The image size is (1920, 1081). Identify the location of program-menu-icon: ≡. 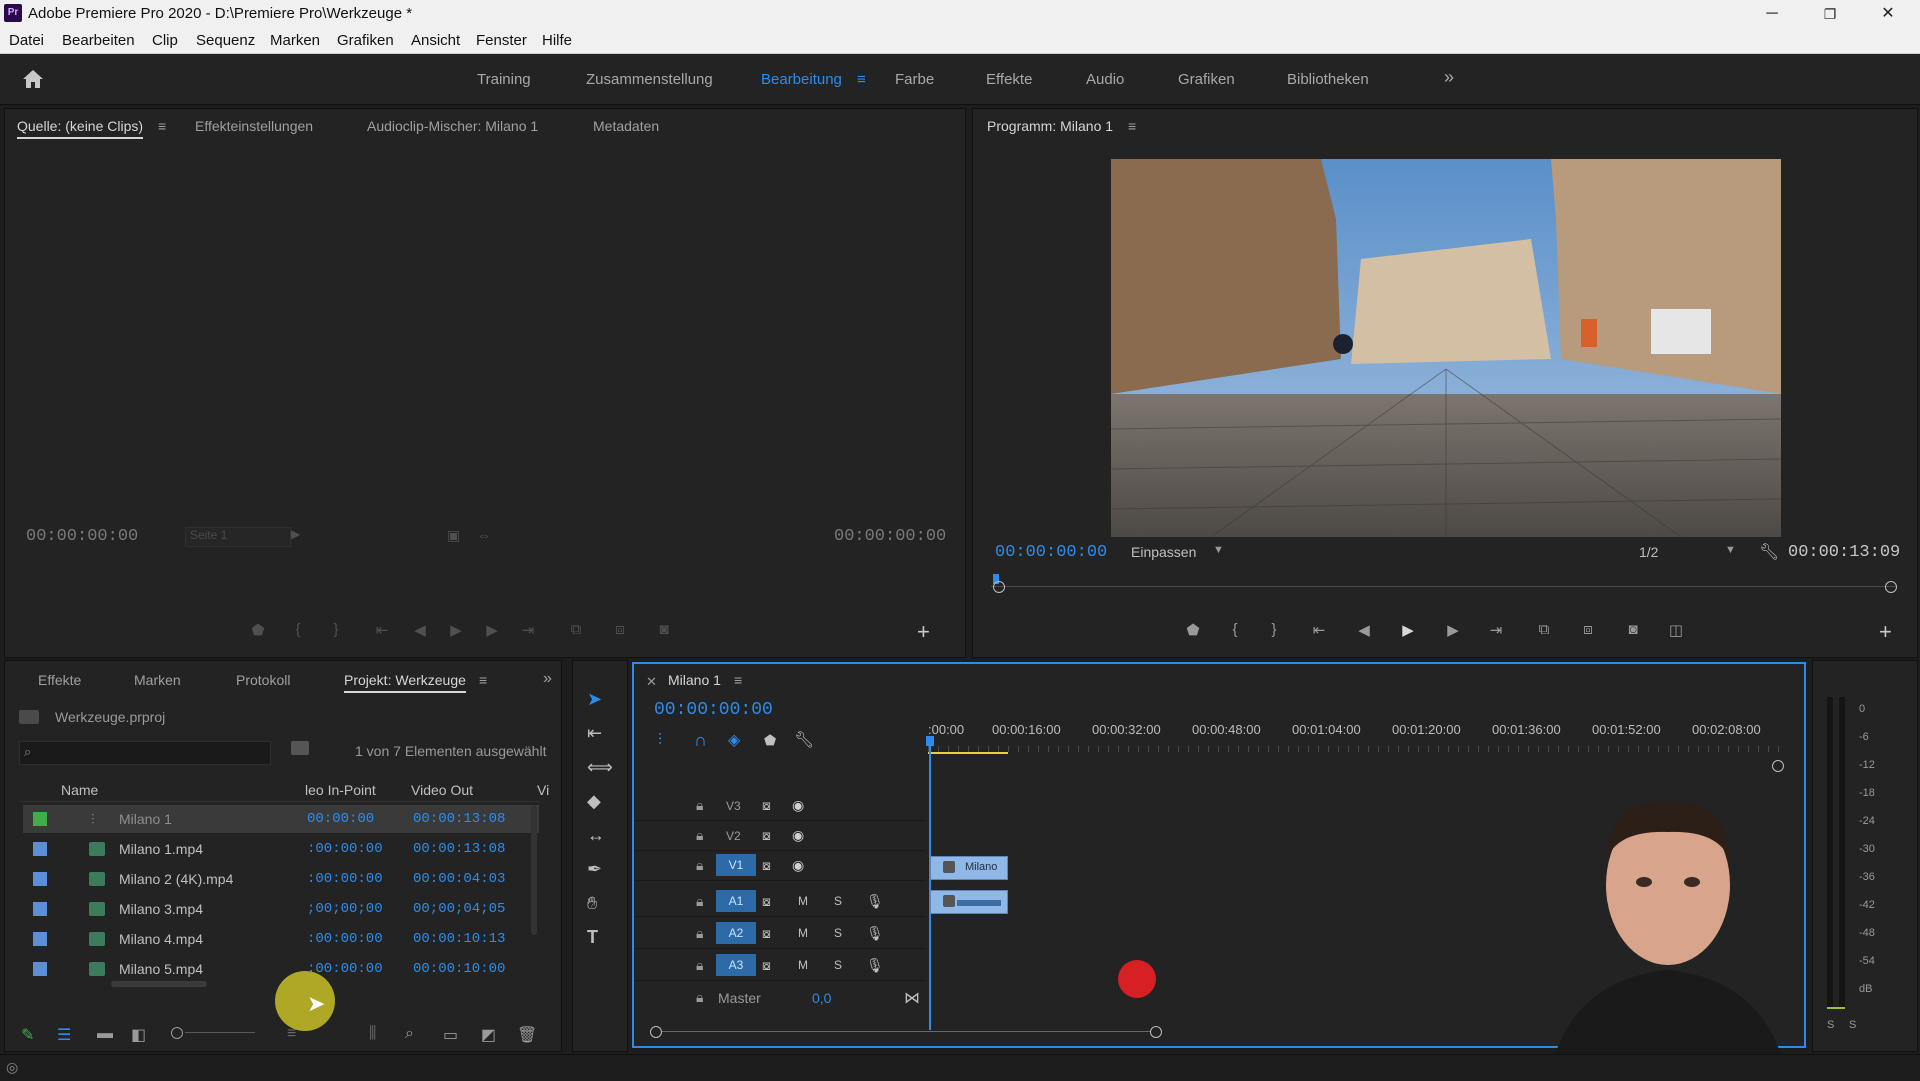
(1132, 126).